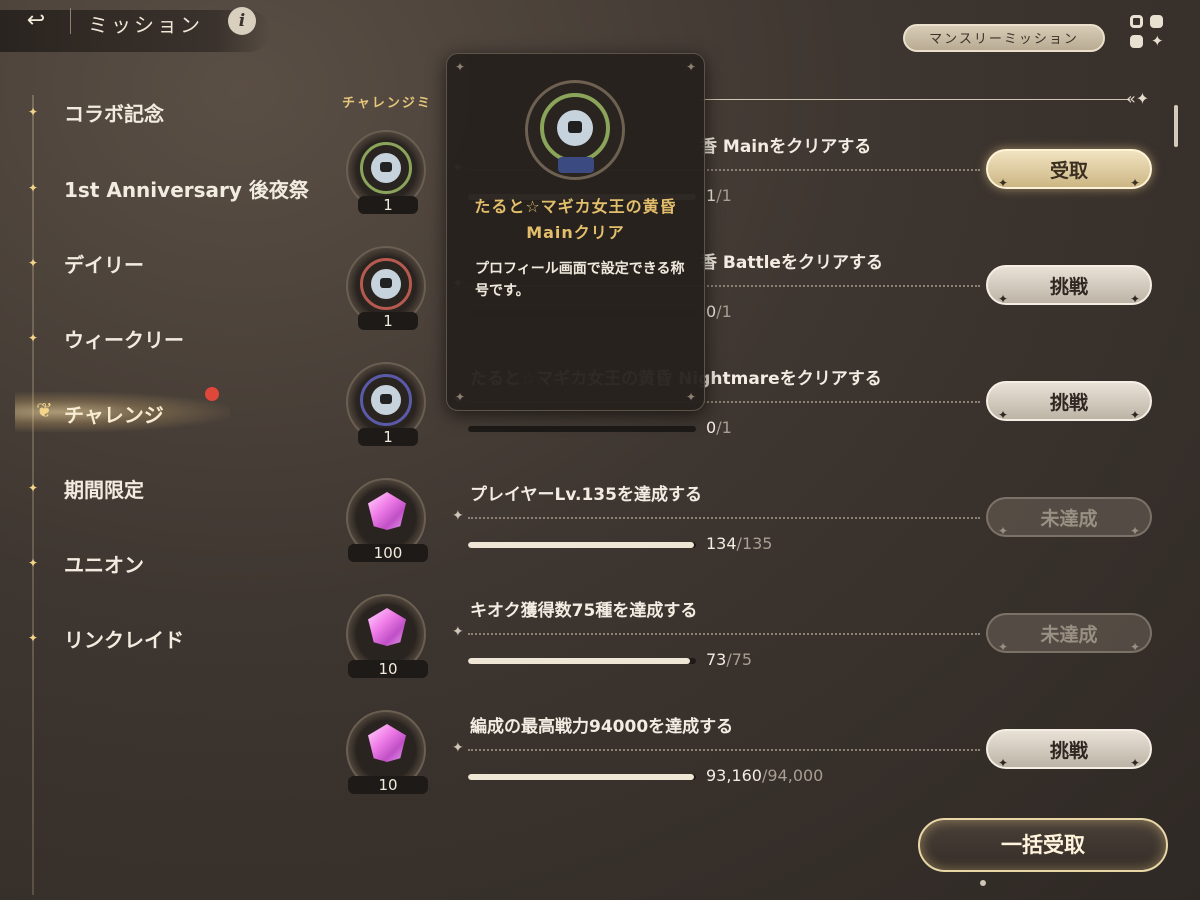 This screenshot has height=900, width=1200. What do you see at coordinates (1043, 845) in the screenshot?
I see `bulk-claim-button: 一括受取` at bounding box center [1043, 845].